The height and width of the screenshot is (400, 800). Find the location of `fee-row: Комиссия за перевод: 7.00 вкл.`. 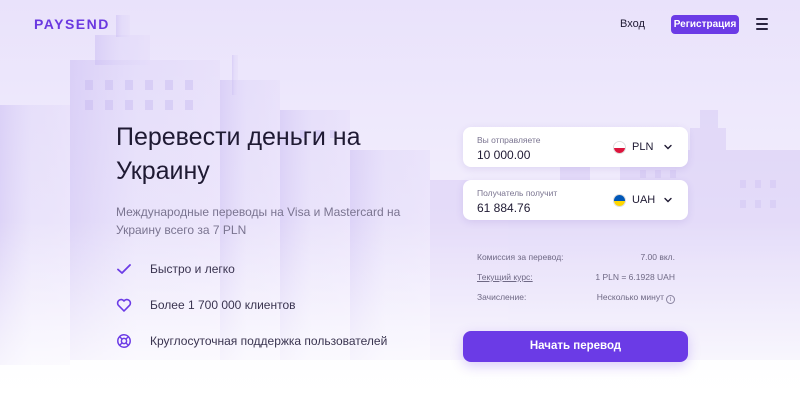

fee-row: Комиссия за перевод: 7.00 вкл. is located at coordinates (576, 259).